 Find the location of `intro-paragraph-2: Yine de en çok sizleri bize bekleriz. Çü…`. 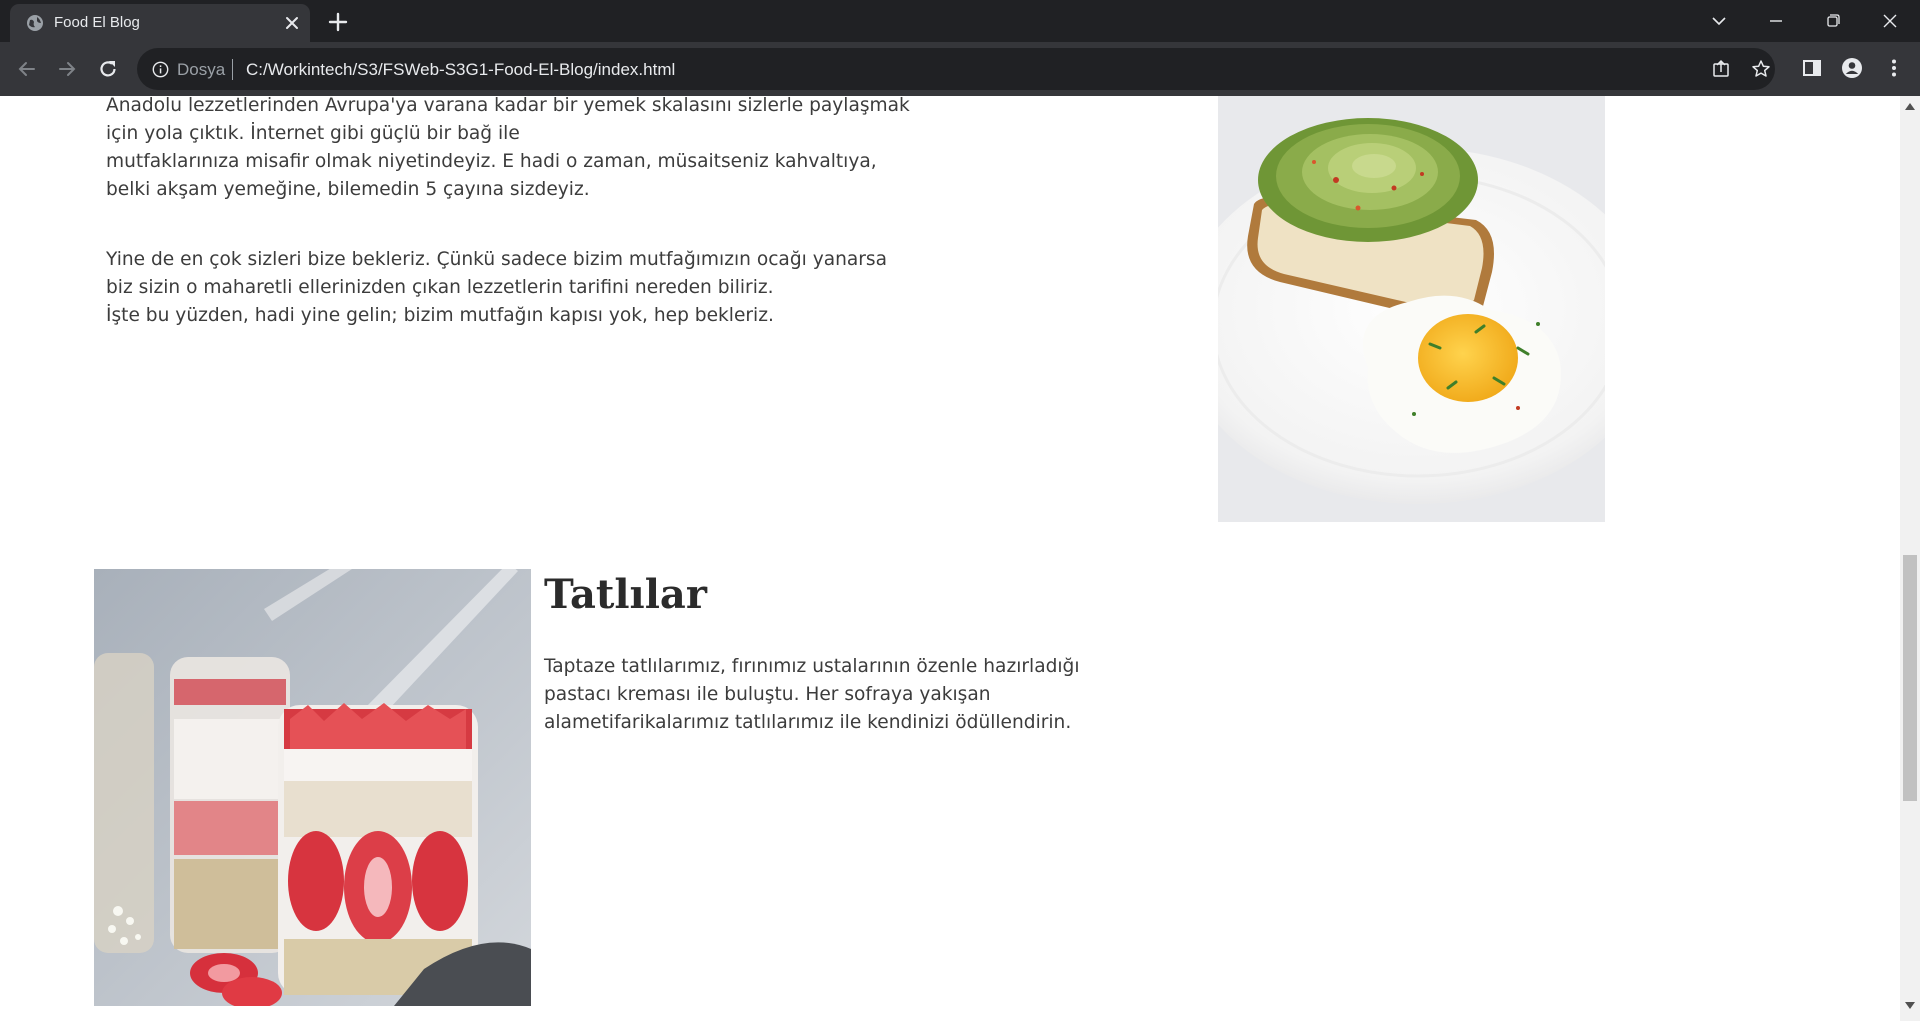

intro-paragraph-2: Yine de en çok sizleri bize bekleriz. Çü… is located at coordinates (497, 288).